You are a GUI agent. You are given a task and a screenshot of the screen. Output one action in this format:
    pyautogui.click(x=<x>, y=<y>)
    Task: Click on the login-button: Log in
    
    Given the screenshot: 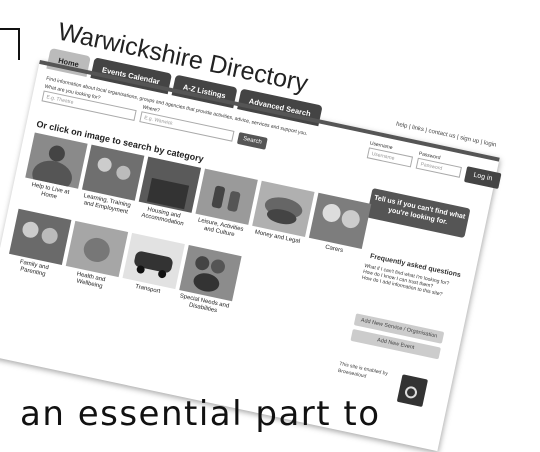 What is the action you would take?
    pyautogui.click(x=482, y=178)
    